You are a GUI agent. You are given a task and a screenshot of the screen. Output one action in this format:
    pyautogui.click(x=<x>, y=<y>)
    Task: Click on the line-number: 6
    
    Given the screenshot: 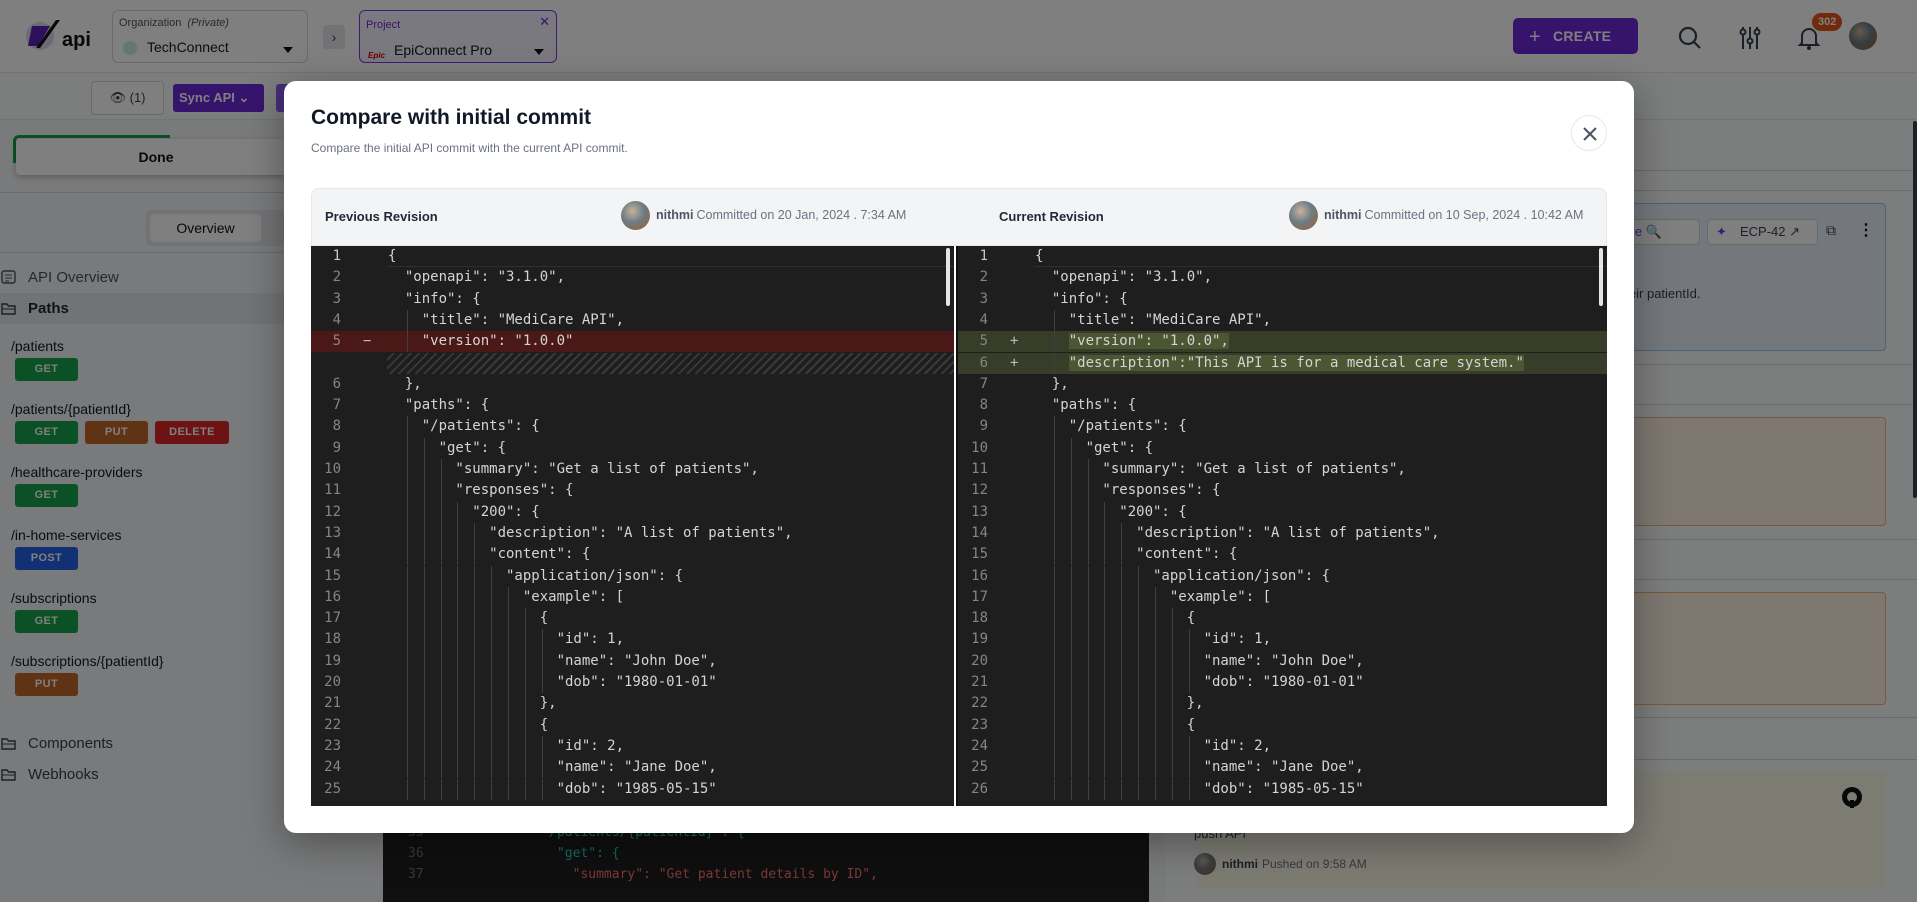 What is the action you would take?
    pyautogui.click(x=336, y=383)
    